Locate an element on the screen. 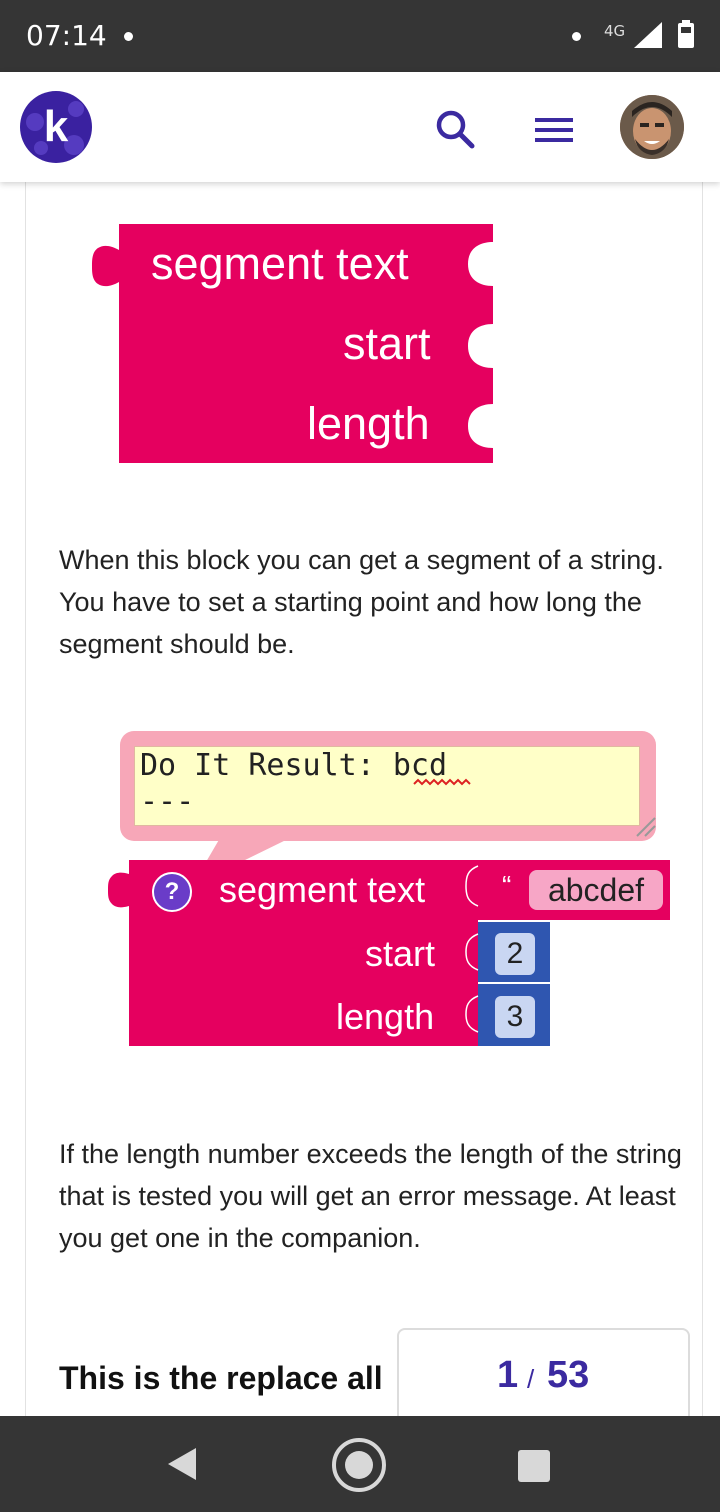  site-logo: k is located at coordinates (56, 127).